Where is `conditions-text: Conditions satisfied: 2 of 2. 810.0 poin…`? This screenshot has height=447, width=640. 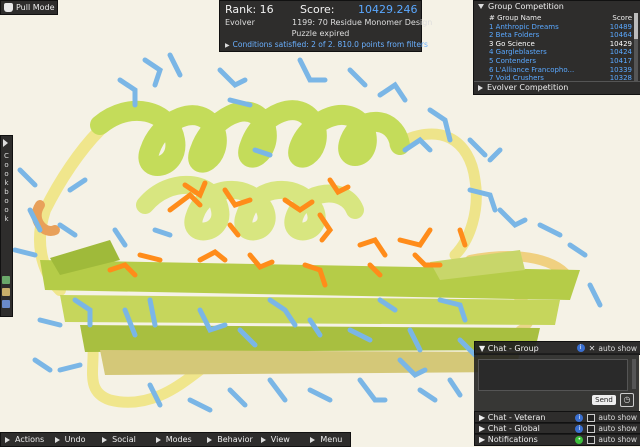
conditions-text: Conditions satisfied: 2 of 2. 810.0 poin… is located at coordinates (330, 44).